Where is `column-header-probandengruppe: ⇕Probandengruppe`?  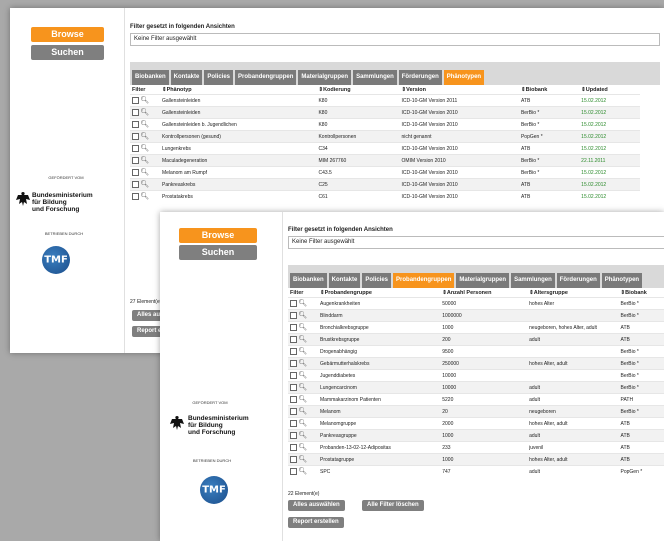
column-header-probandengruppe: ⇕Probandengruppe is located at coordinates (379, 293).